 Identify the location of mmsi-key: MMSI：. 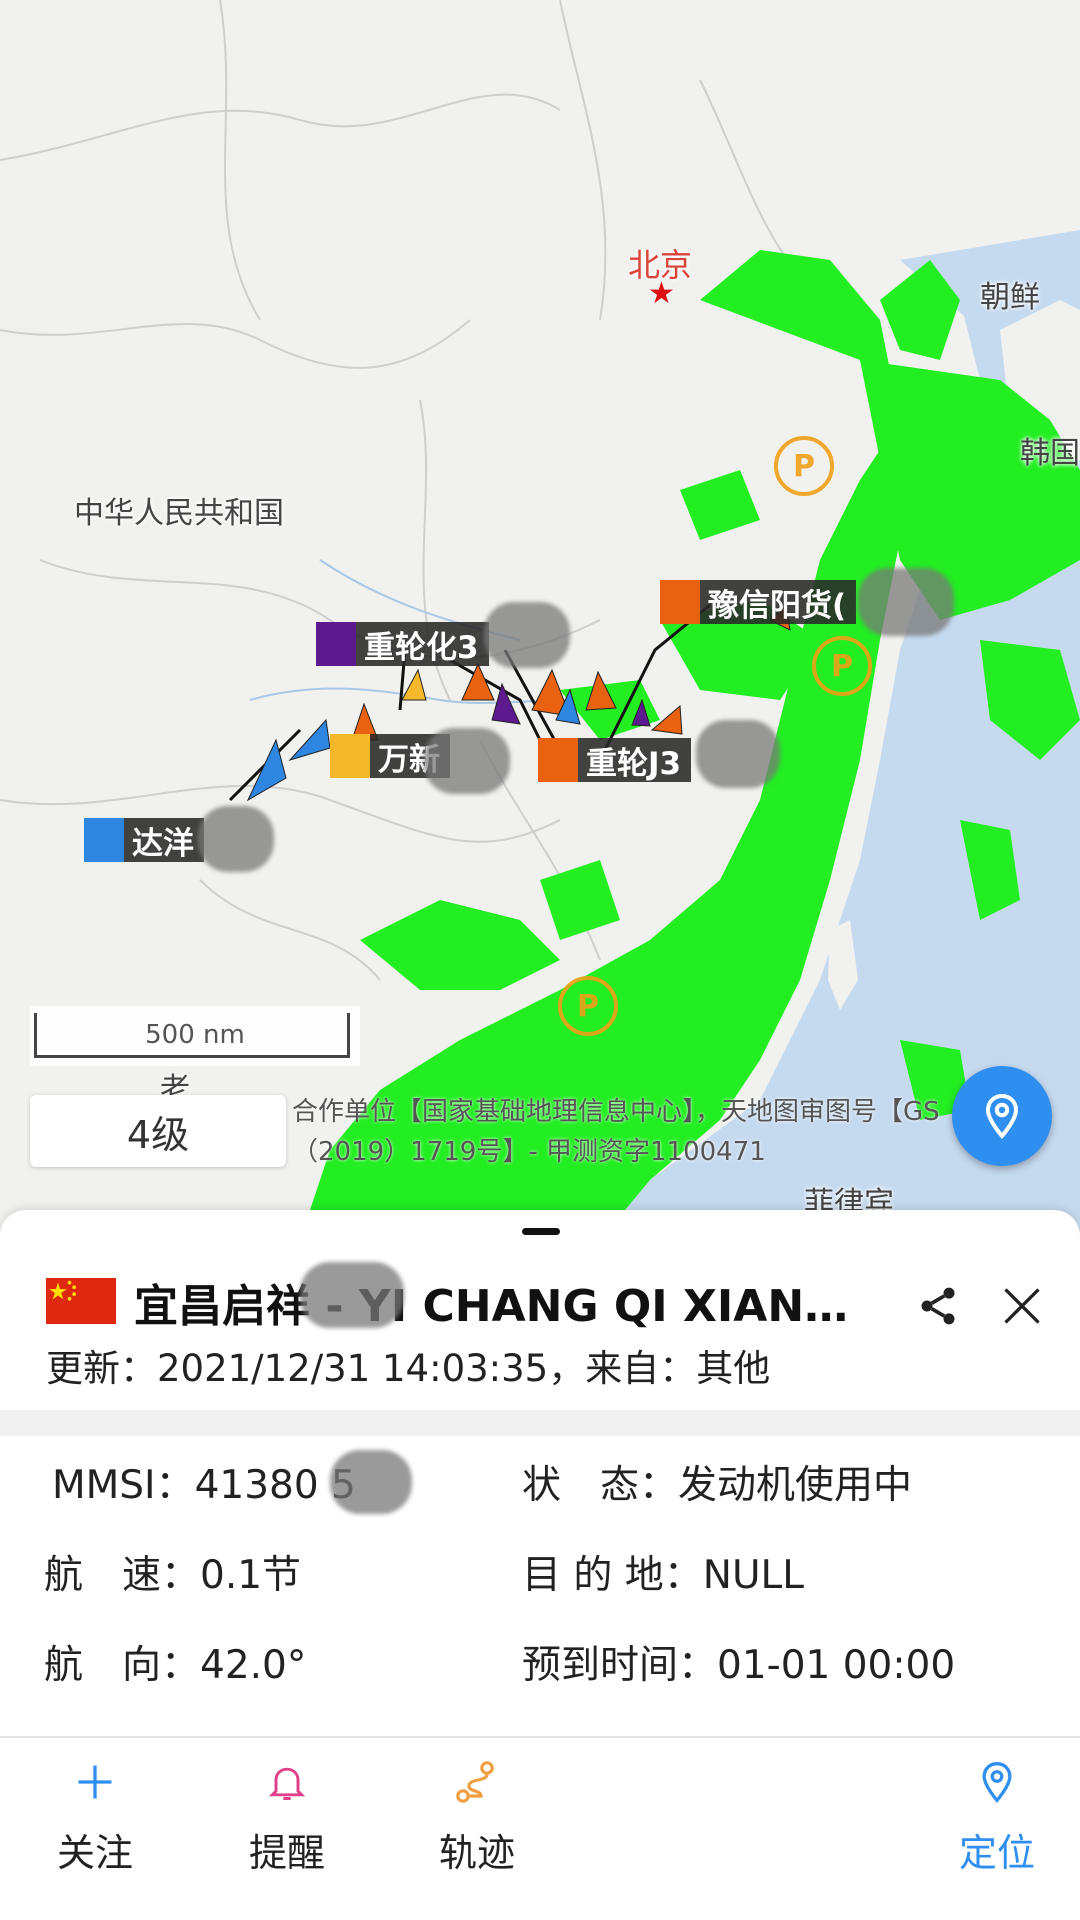
(123, 1485).